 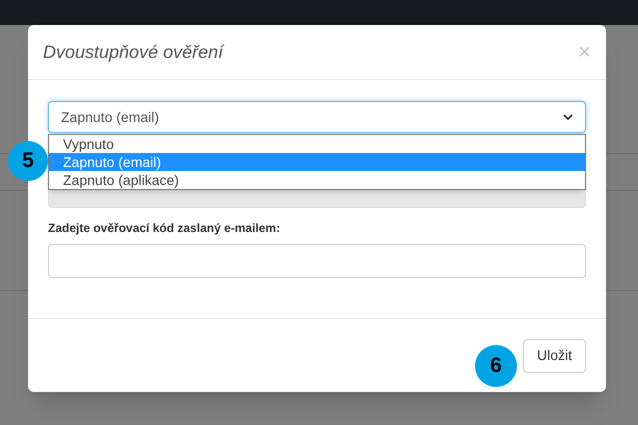 I want to click on dialog-title: Dvoustupňové ověření, so click(x=133, y=52).